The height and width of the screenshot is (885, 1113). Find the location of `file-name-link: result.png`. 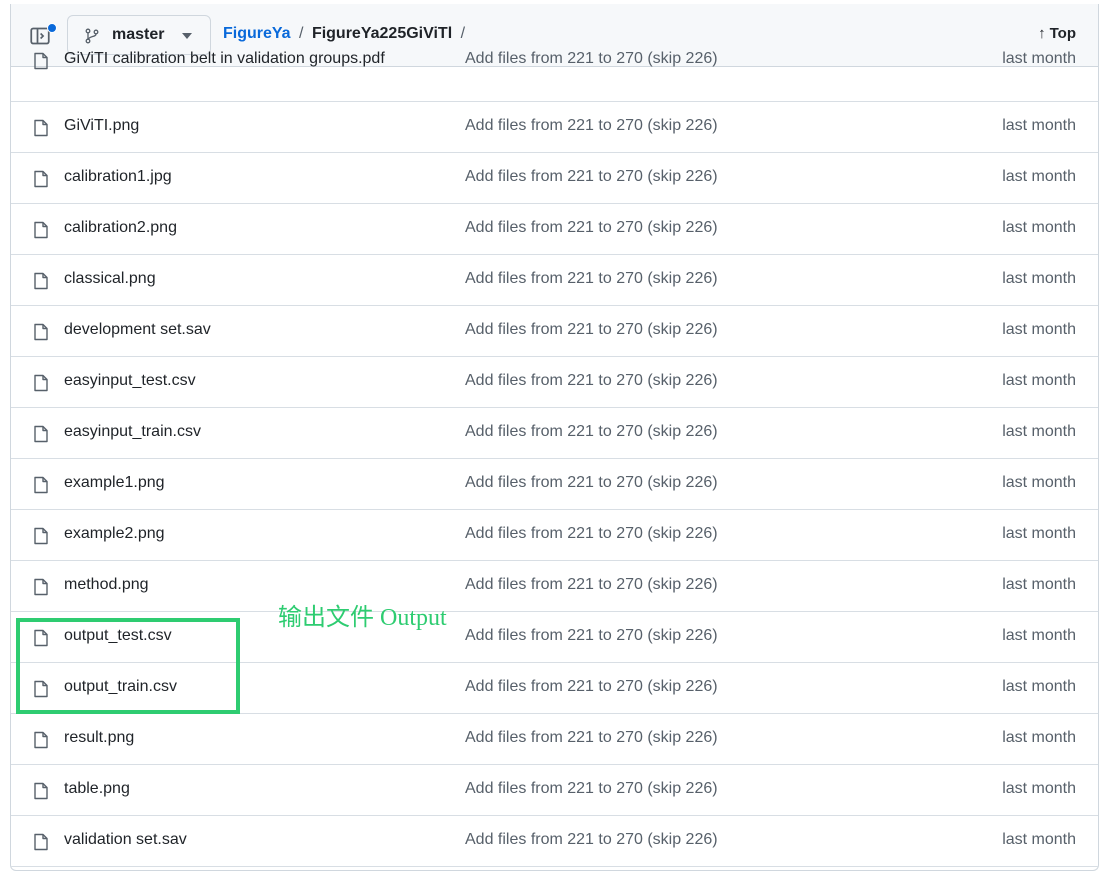

file-name-link: result.png is located at coordinates (99, 738).